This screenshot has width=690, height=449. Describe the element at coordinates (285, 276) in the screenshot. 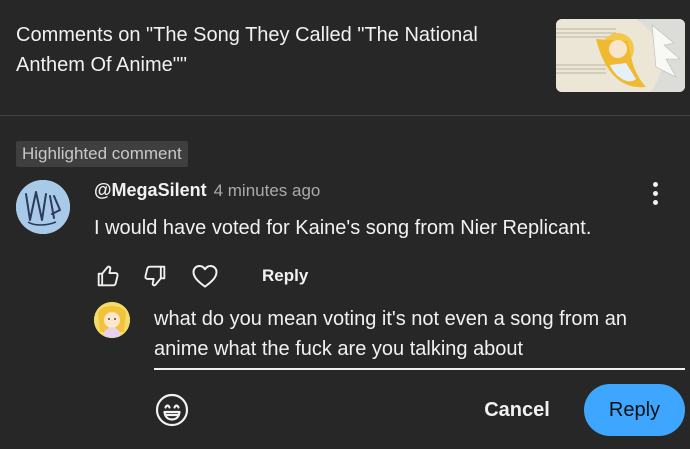

I see `reply-link: Reply` at that location.